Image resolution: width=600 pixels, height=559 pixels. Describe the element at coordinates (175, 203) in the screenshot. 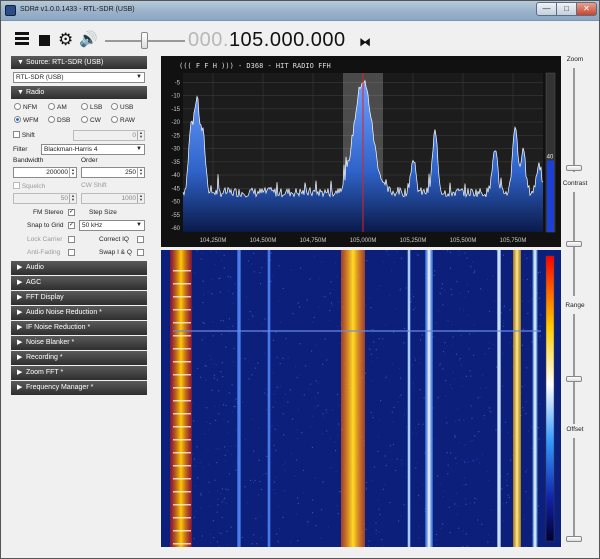

I see `y-tick-label: -50` at that location.